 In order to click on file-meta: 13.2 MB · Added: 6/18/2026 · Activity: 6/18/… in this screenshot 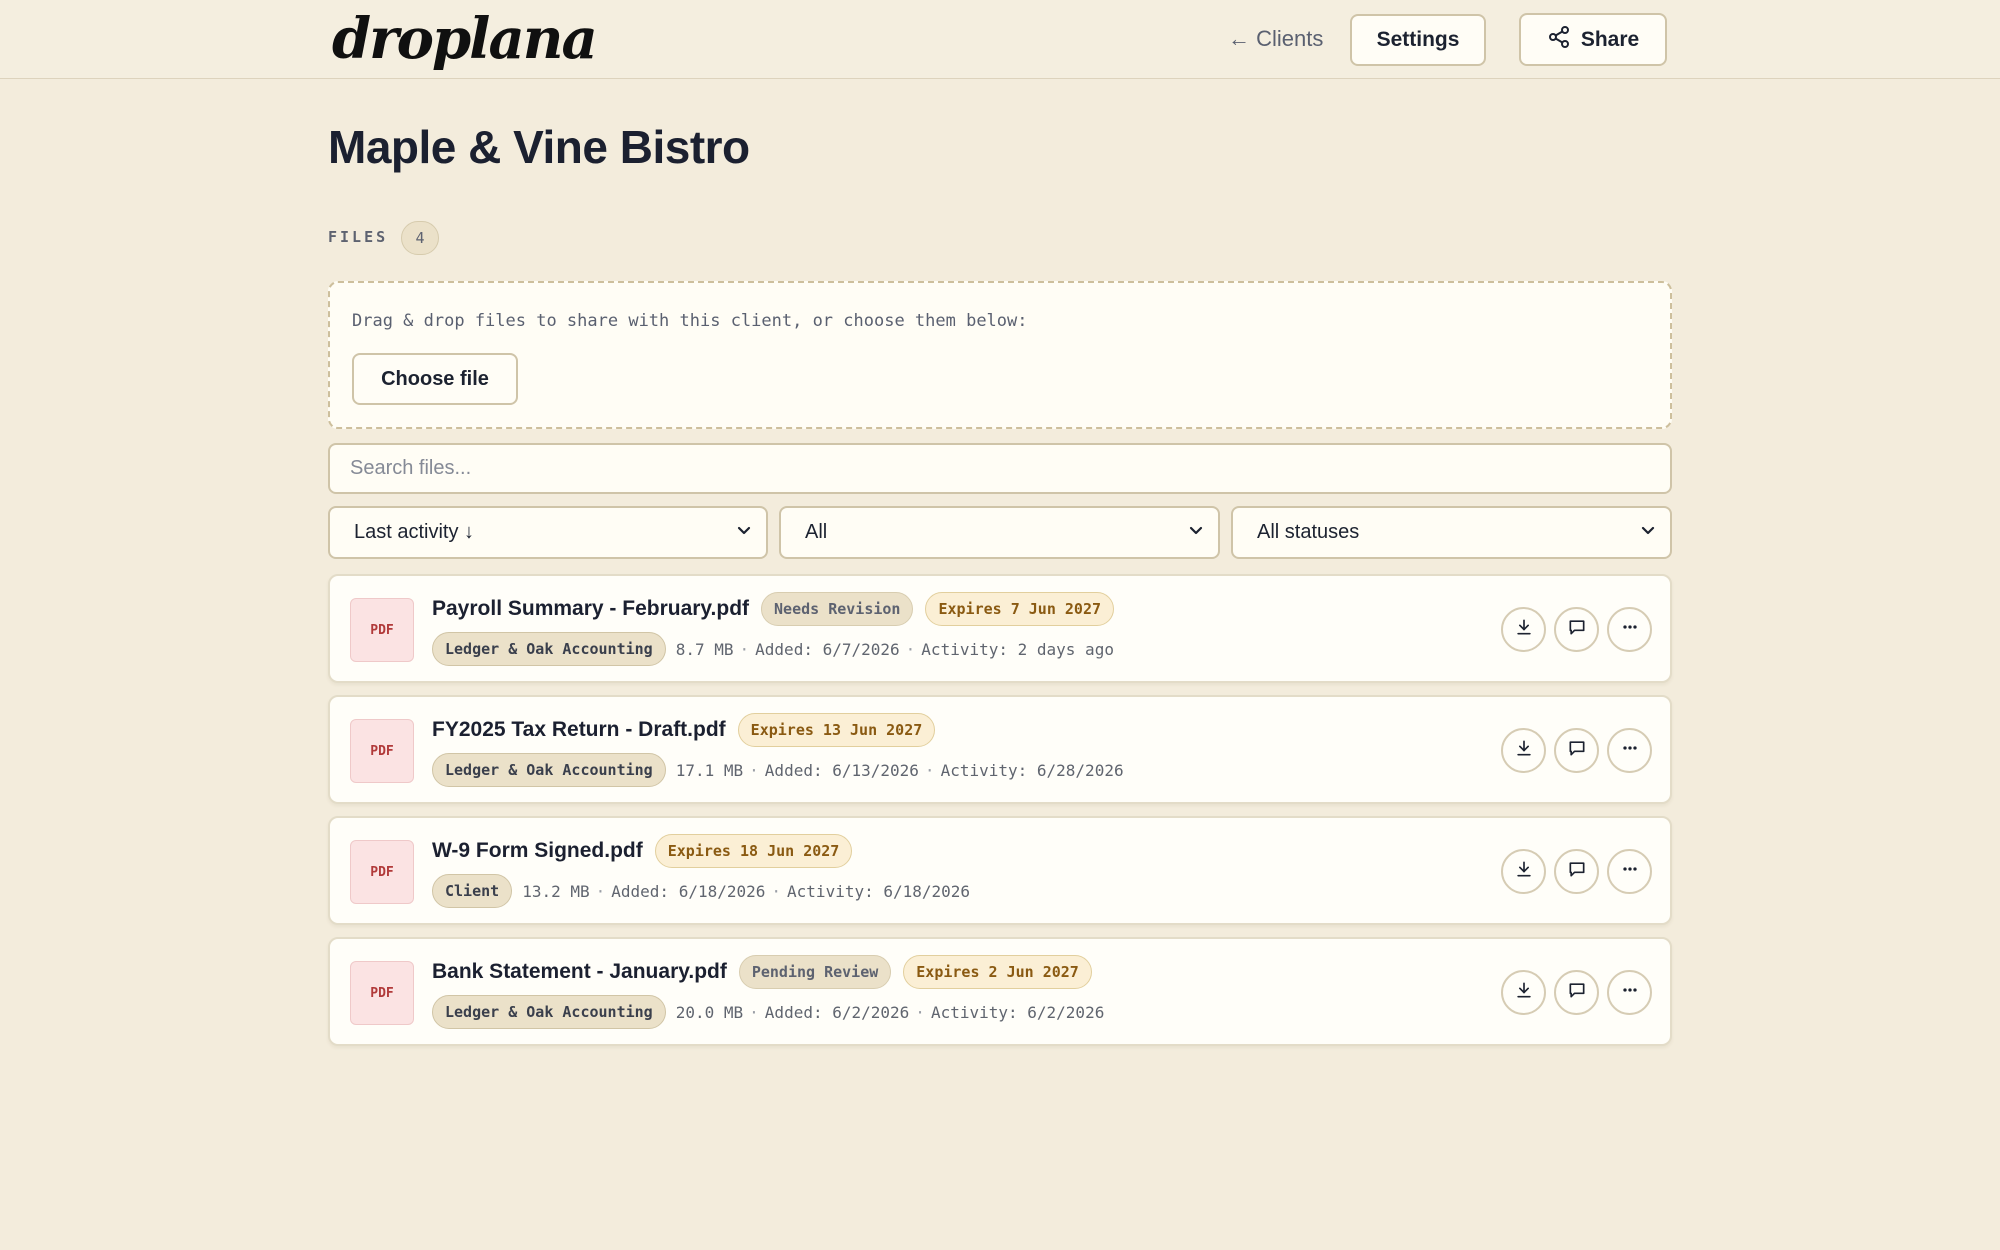, I will do `click(746, 891)`.